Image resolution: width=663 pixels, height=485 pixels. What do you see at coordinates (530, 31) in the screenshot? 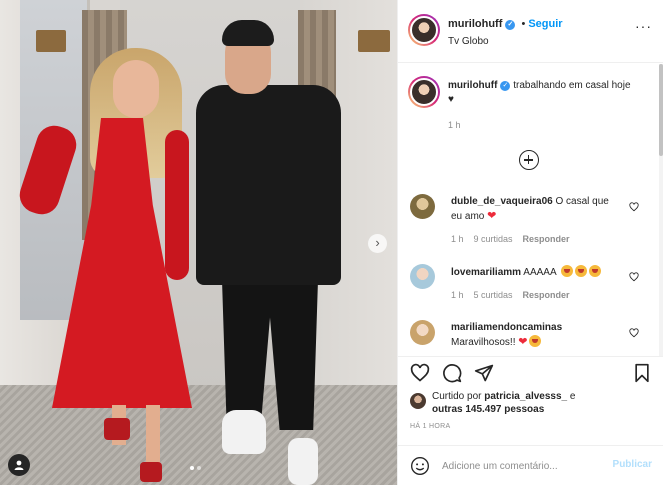
I see `post-header: murilohuff ✓ • Seguir Tv Globo ···` at bounding box center [530, 31].